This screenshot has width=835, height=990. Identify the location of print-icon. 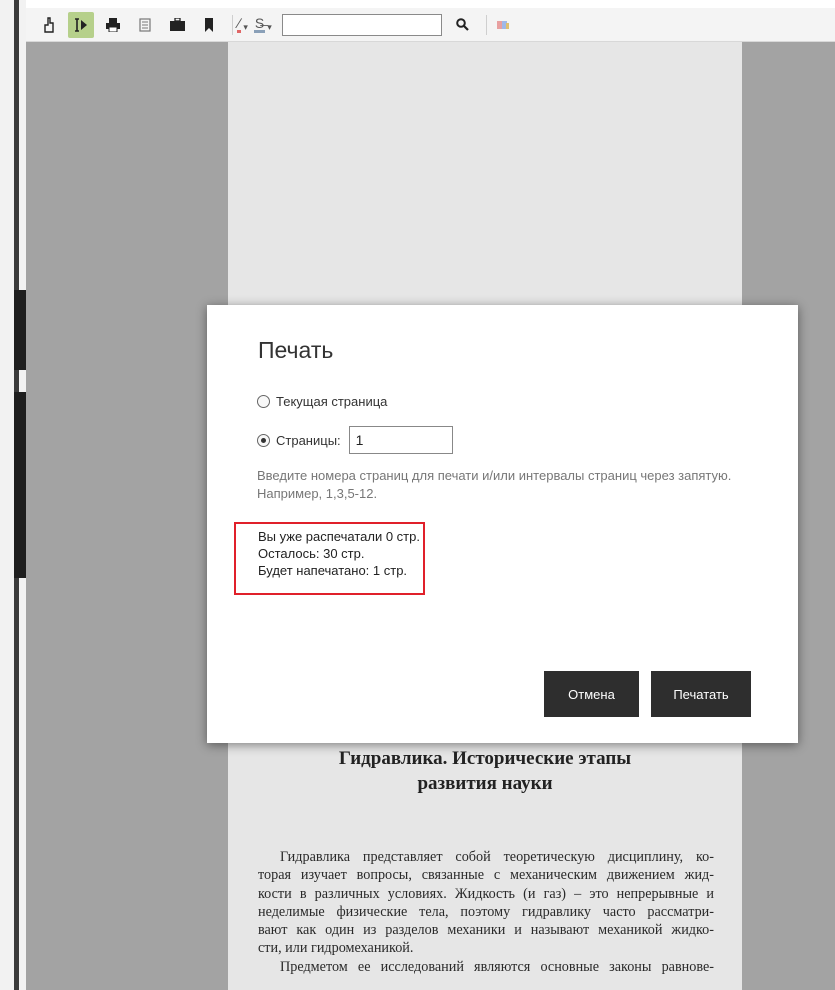
(113, 24).